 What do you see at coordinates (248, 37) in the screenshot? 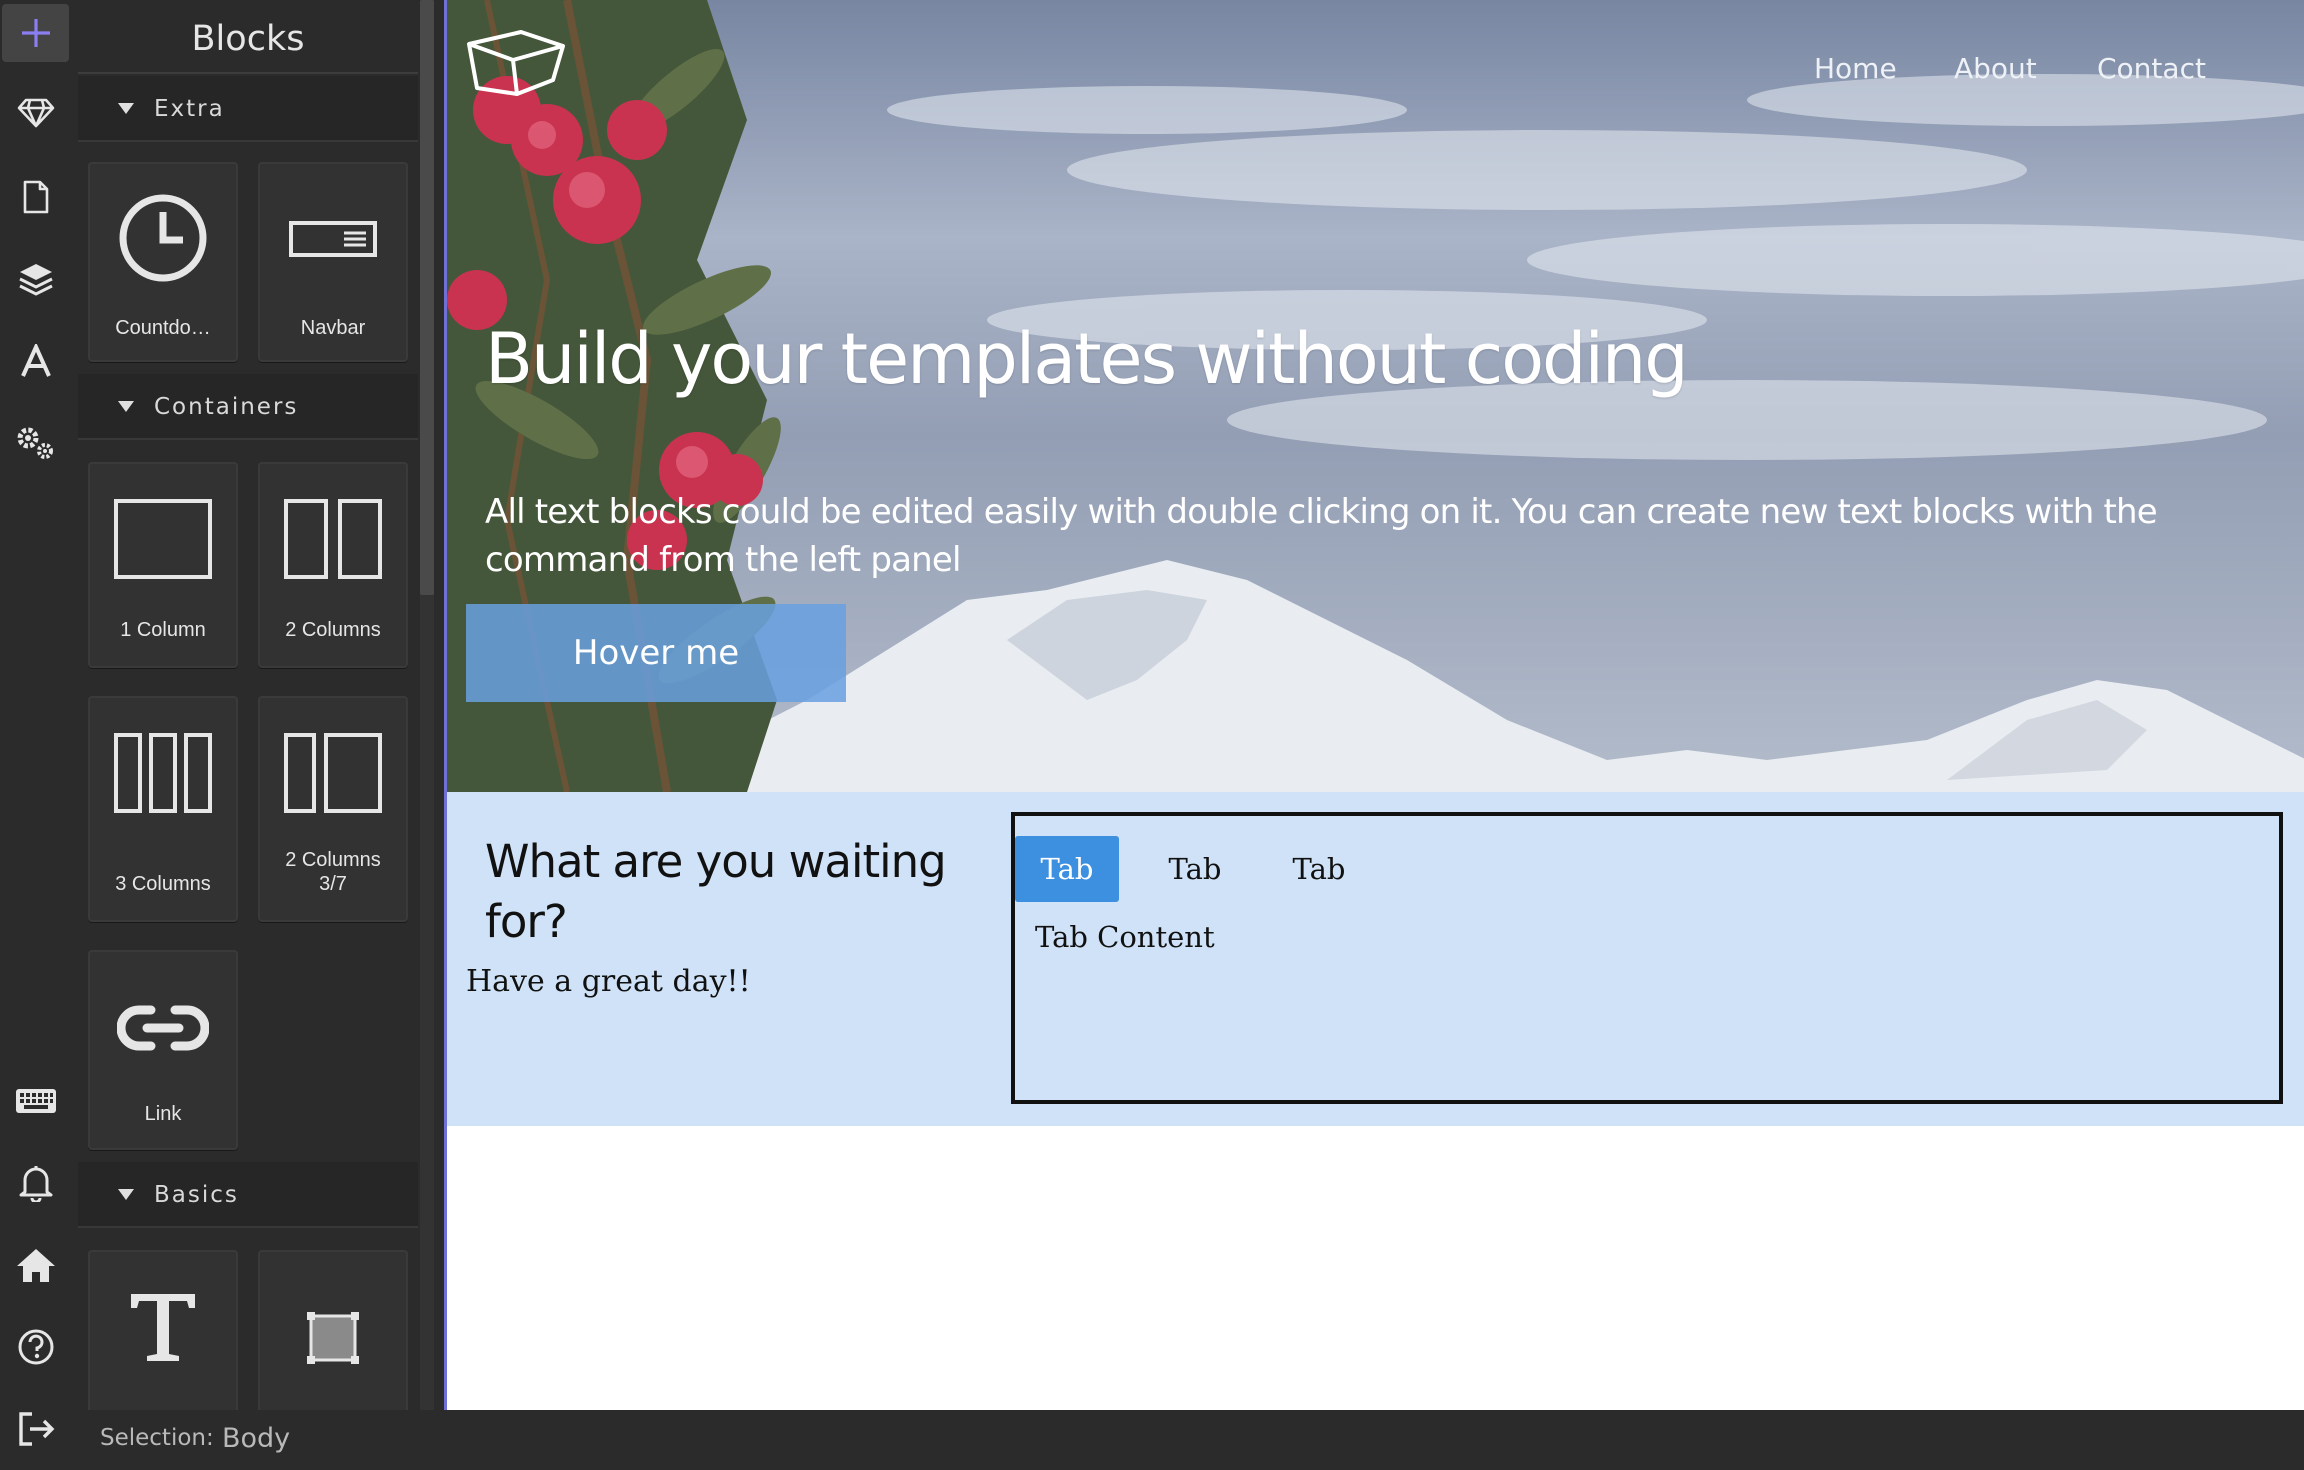
I see `panel-title: Blocks` at bounding box center [248, 37].